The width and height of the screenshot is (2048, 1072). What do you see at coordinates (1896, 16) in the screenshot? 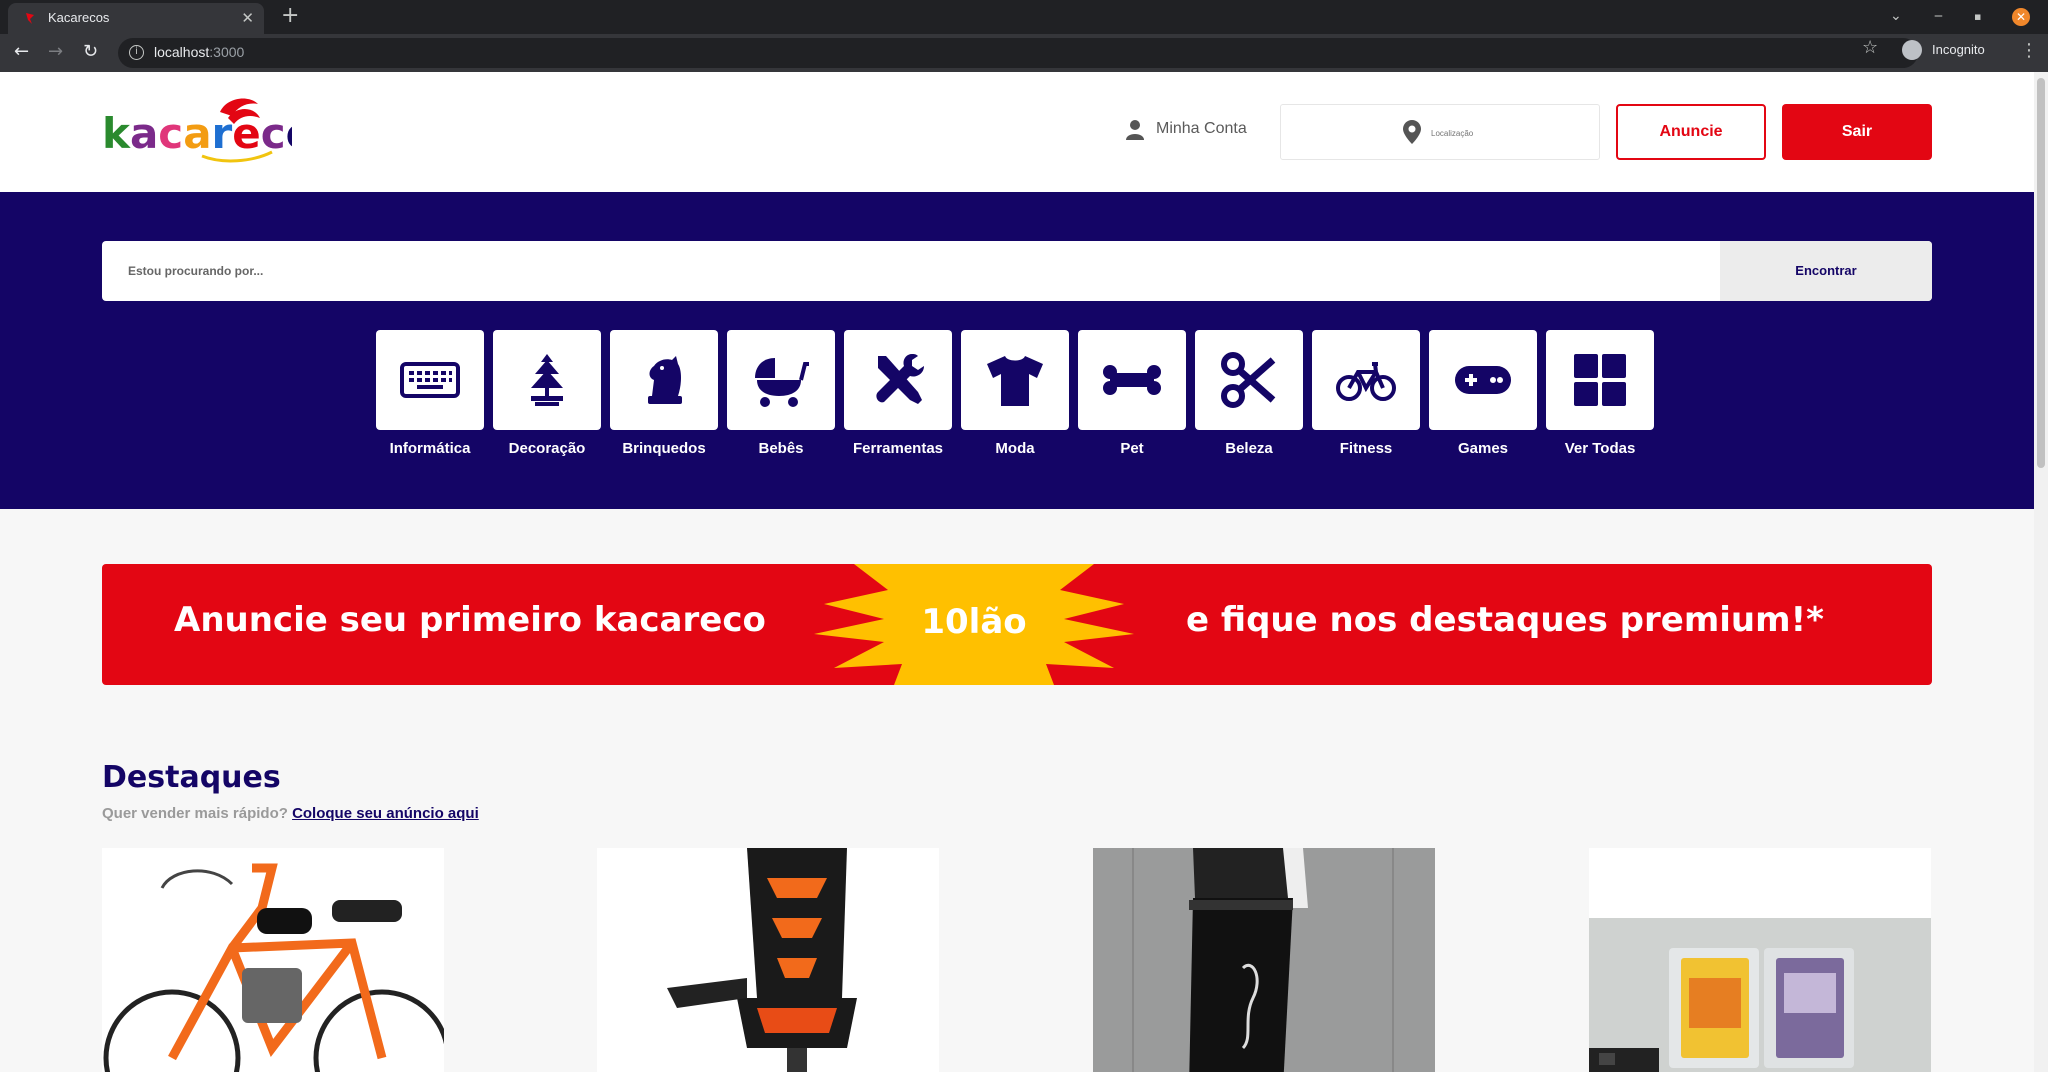
I see `tab-search-icon: ⌄` at bounding box center [1896, 16].